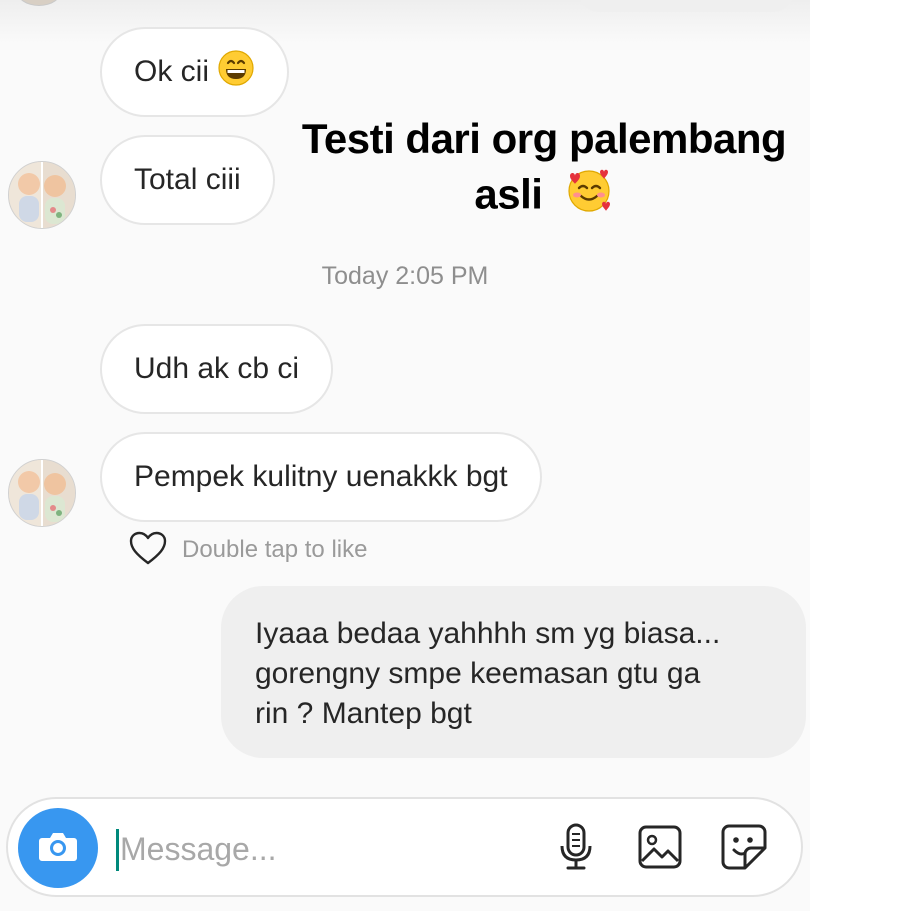 The image size is (911, 911). I want to click on camera-button, so click(58, 848).